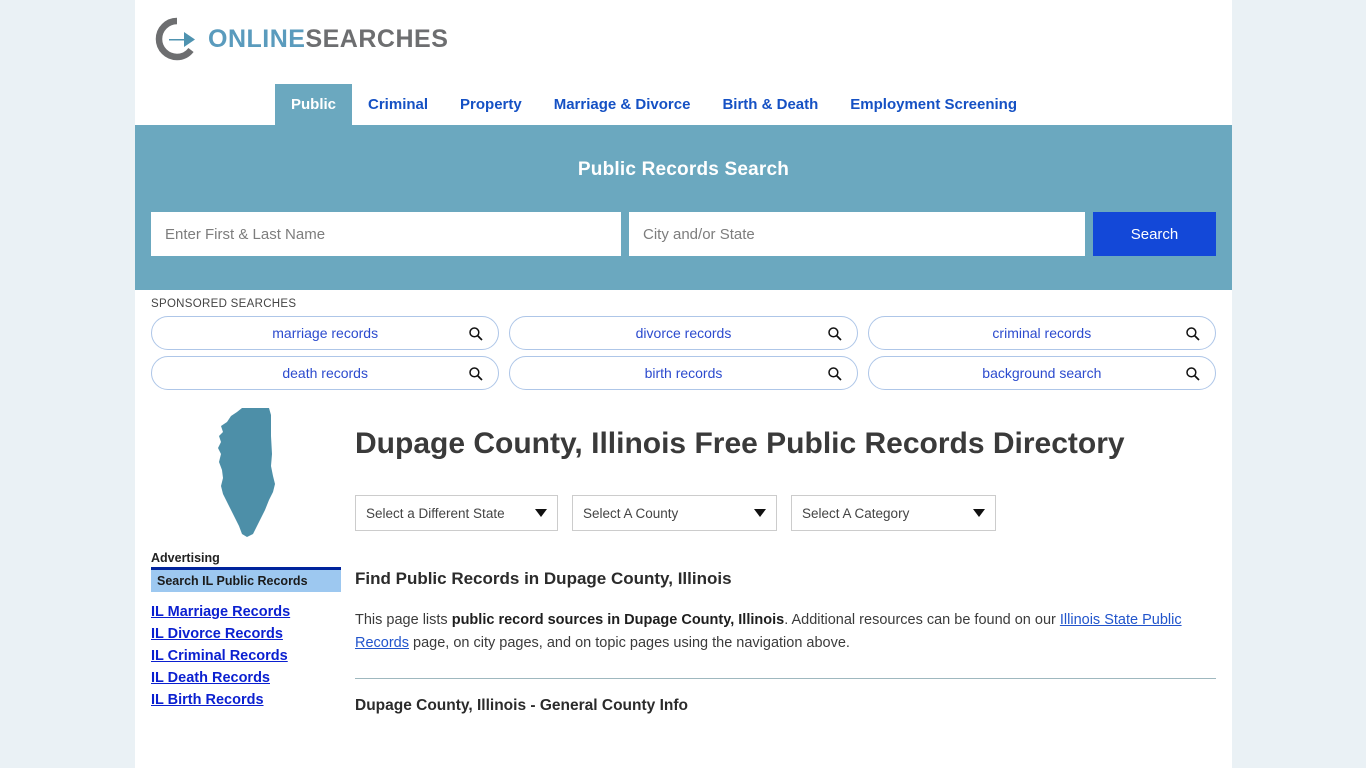 The height and width of the screenshot is (768, 1366). Describe the element at coordinates (683, 42) in the screenshot. I see `site-header: ONLINESEARCHES` at that location.